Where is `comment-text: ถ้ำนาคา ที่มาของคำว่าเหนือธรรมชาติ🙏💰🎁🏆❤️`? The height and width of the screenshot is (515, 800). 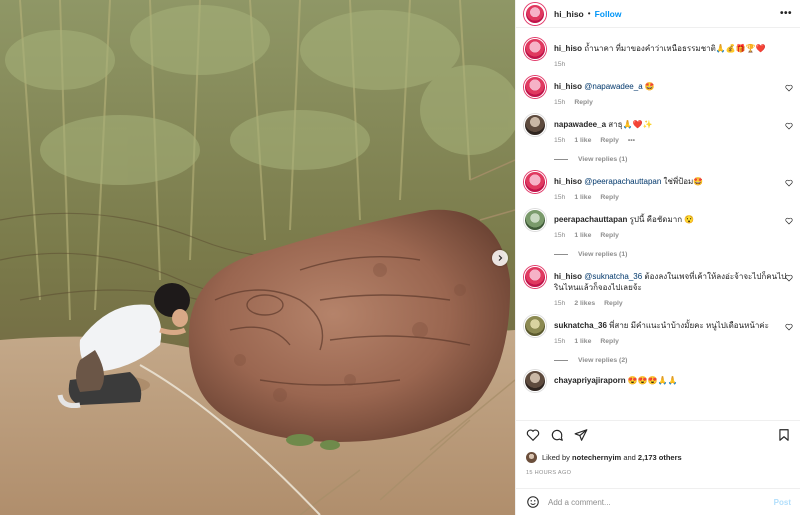 comment-text: ถ้ำนาคา ที่มาของคำว่าเหนือธรรมชาติ🙏💰🎁🏆❤️ is located at coordinates (675, 48).